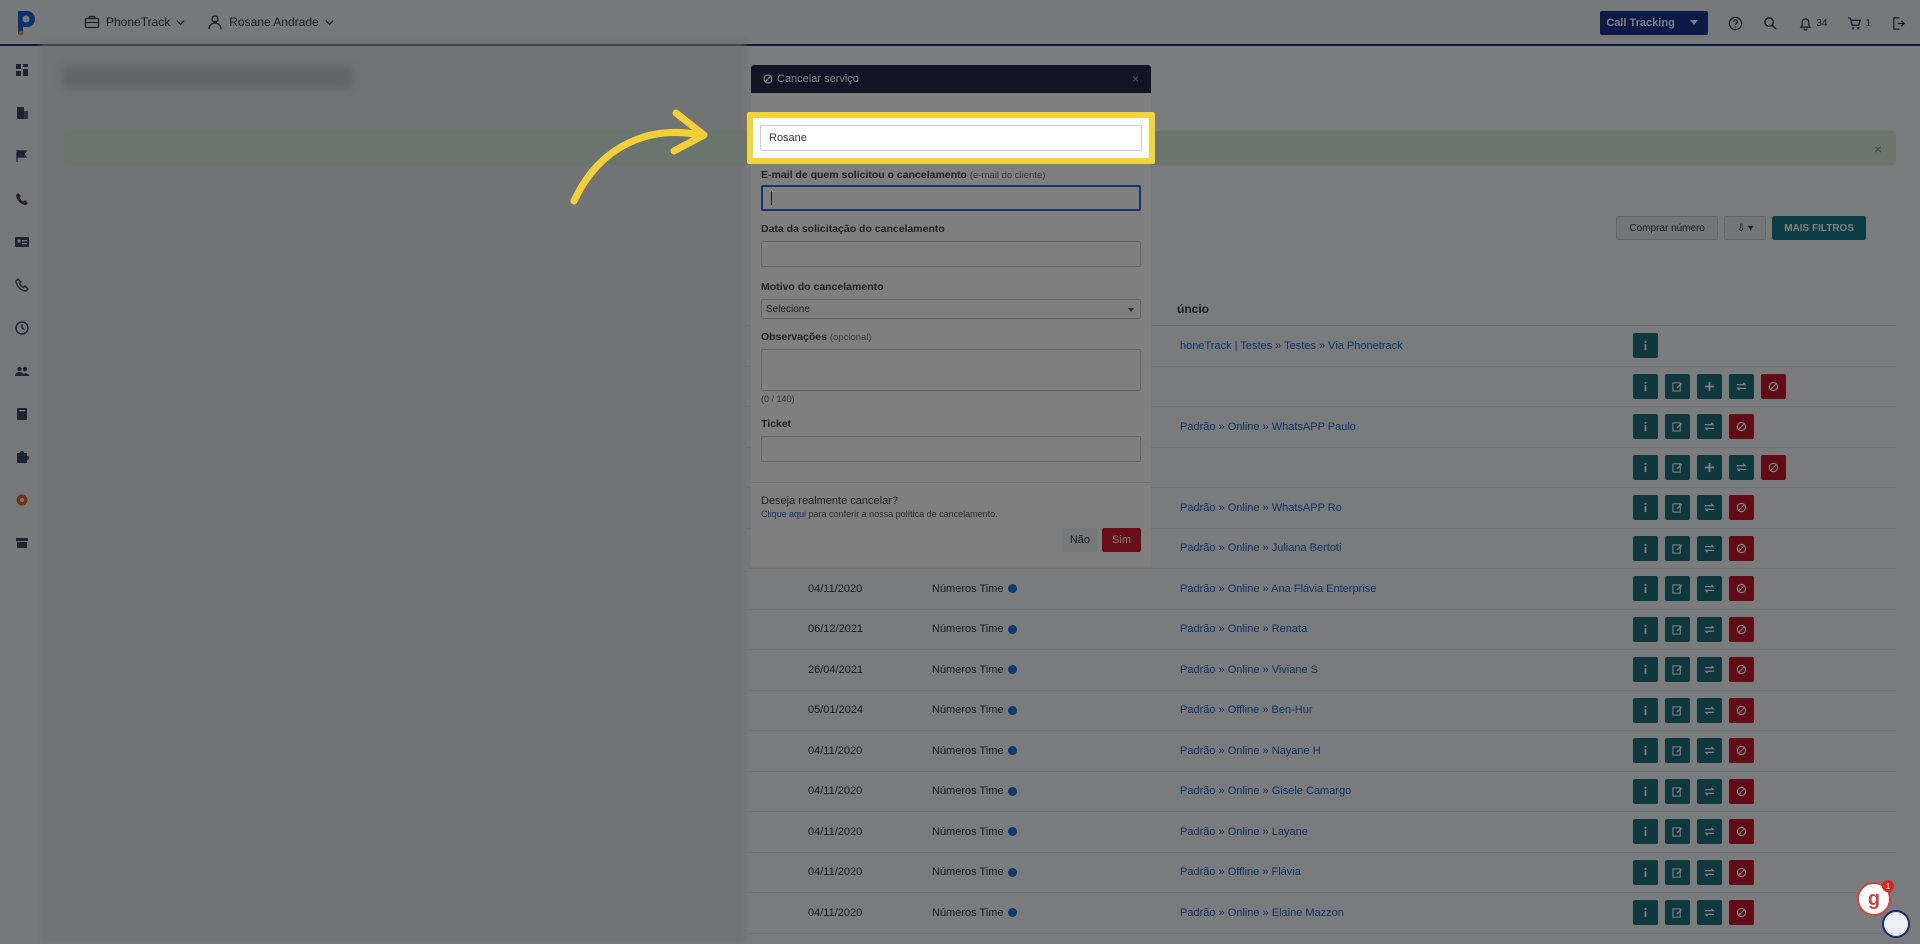 This screenshot has width=1920, height=944. I want to click on no-button: Não, so click(1080, 540).